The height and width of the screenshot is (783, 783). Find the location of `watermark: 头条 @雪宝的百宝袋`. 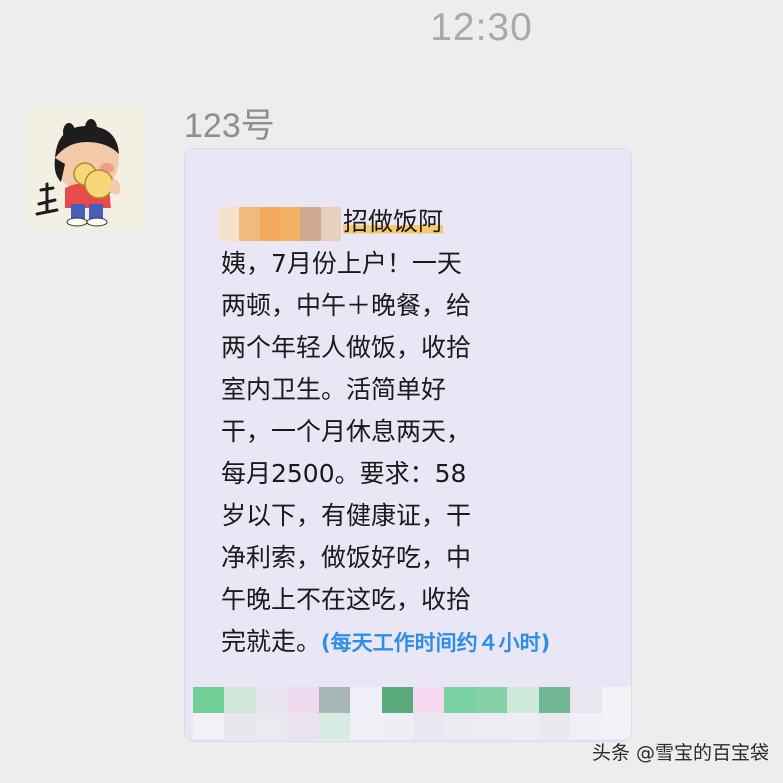

watermark: 头条 @雪宝的百宝袋 is located at coordinates (680, 753).